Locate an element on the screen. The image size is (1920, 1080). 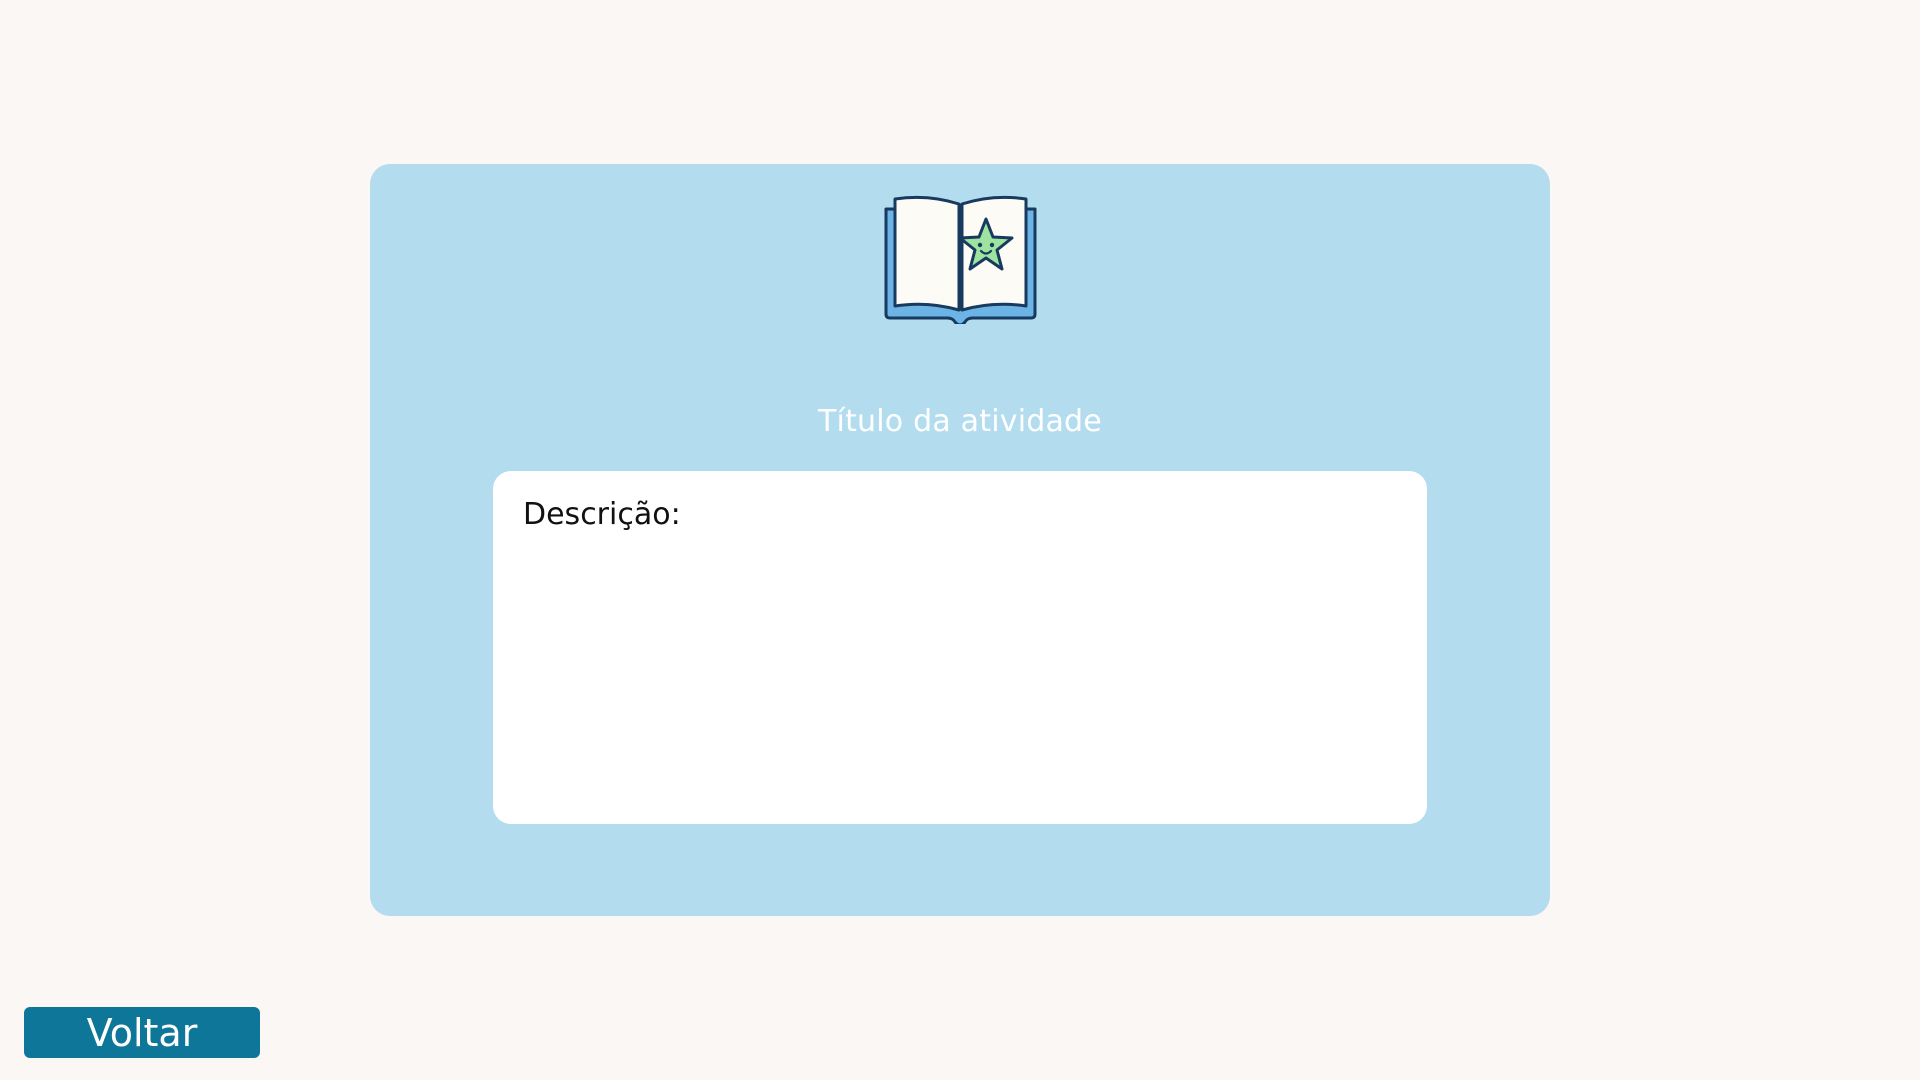
book-star-icon is located at coordinates (960, 260).